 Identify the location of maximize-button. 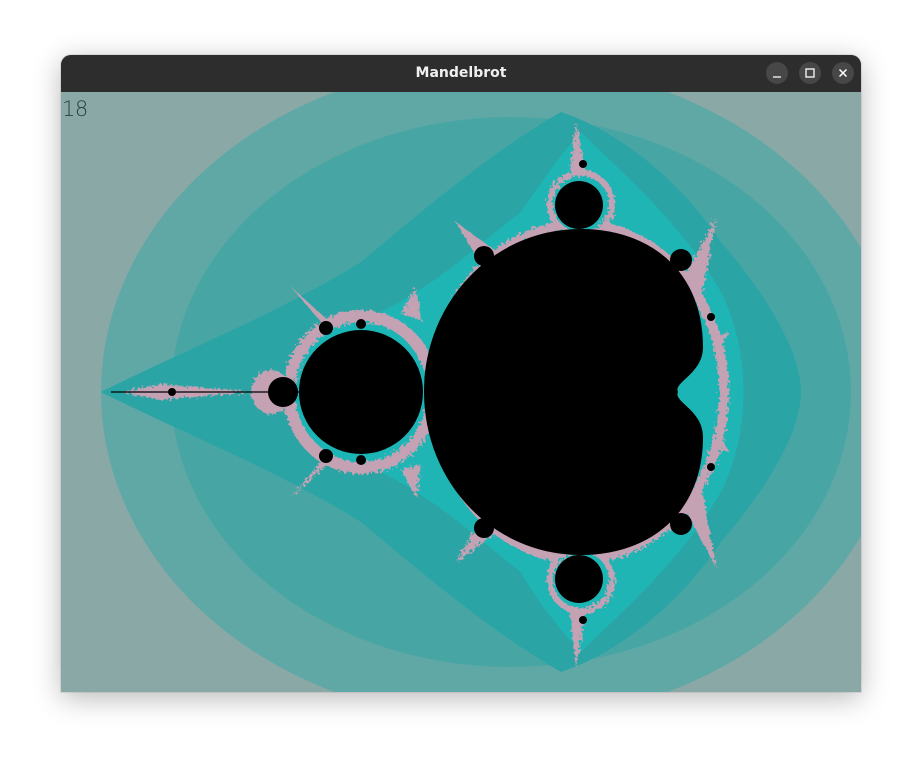
(810, 73).